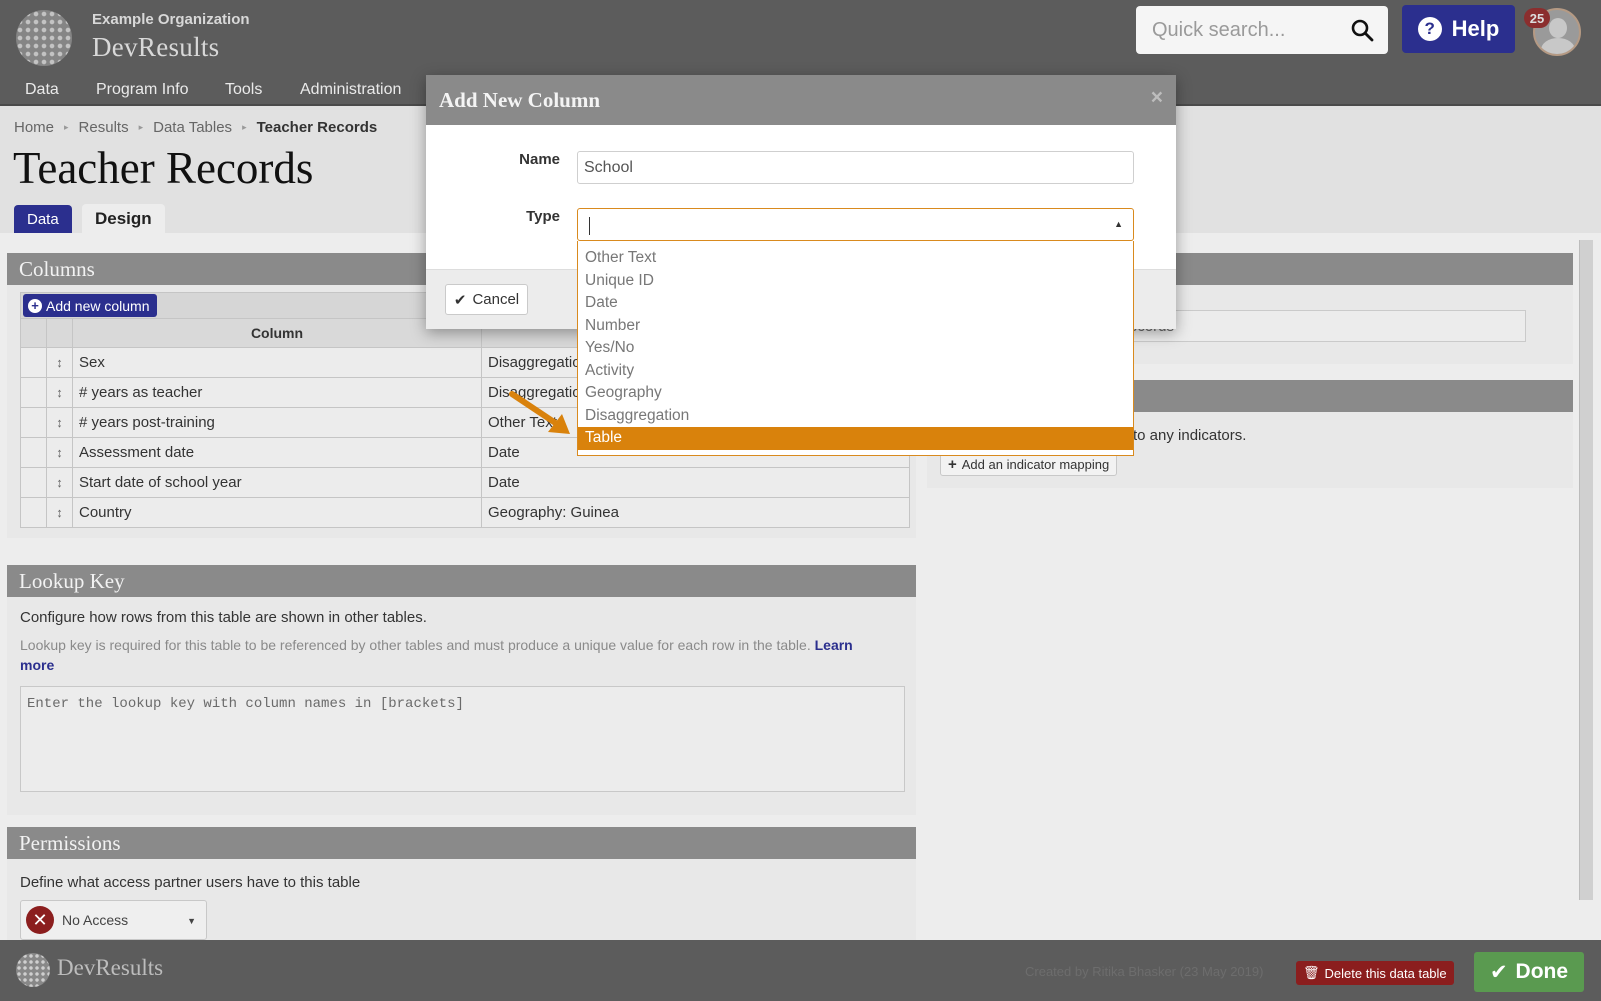 This screenshot has height=1001, width=1601. I want to click on modal-header: Add New Column ×, so click(801, 100).